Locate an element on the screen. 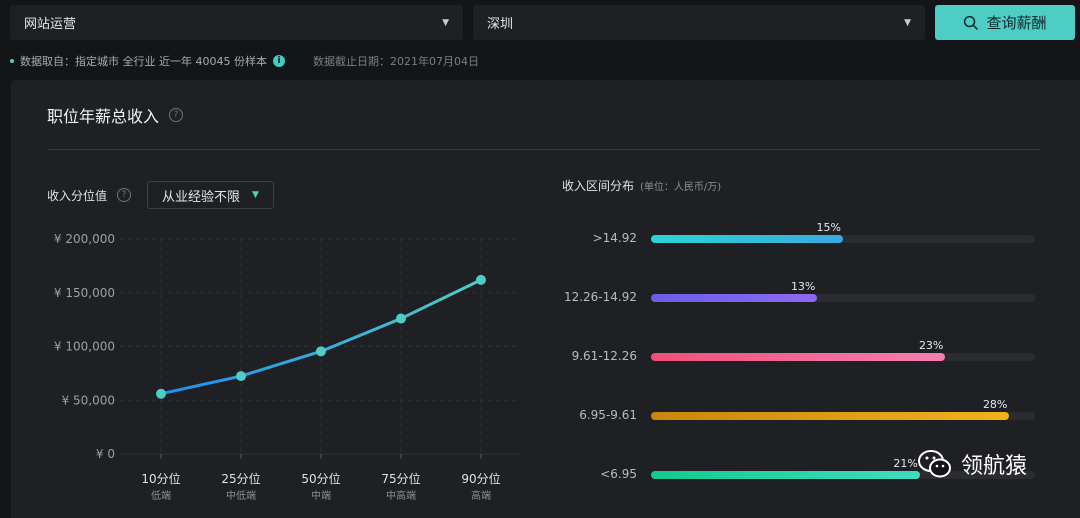 The image size is (1080, 518). watermark-text: 领航猿 is located at coordinates (994, 466).